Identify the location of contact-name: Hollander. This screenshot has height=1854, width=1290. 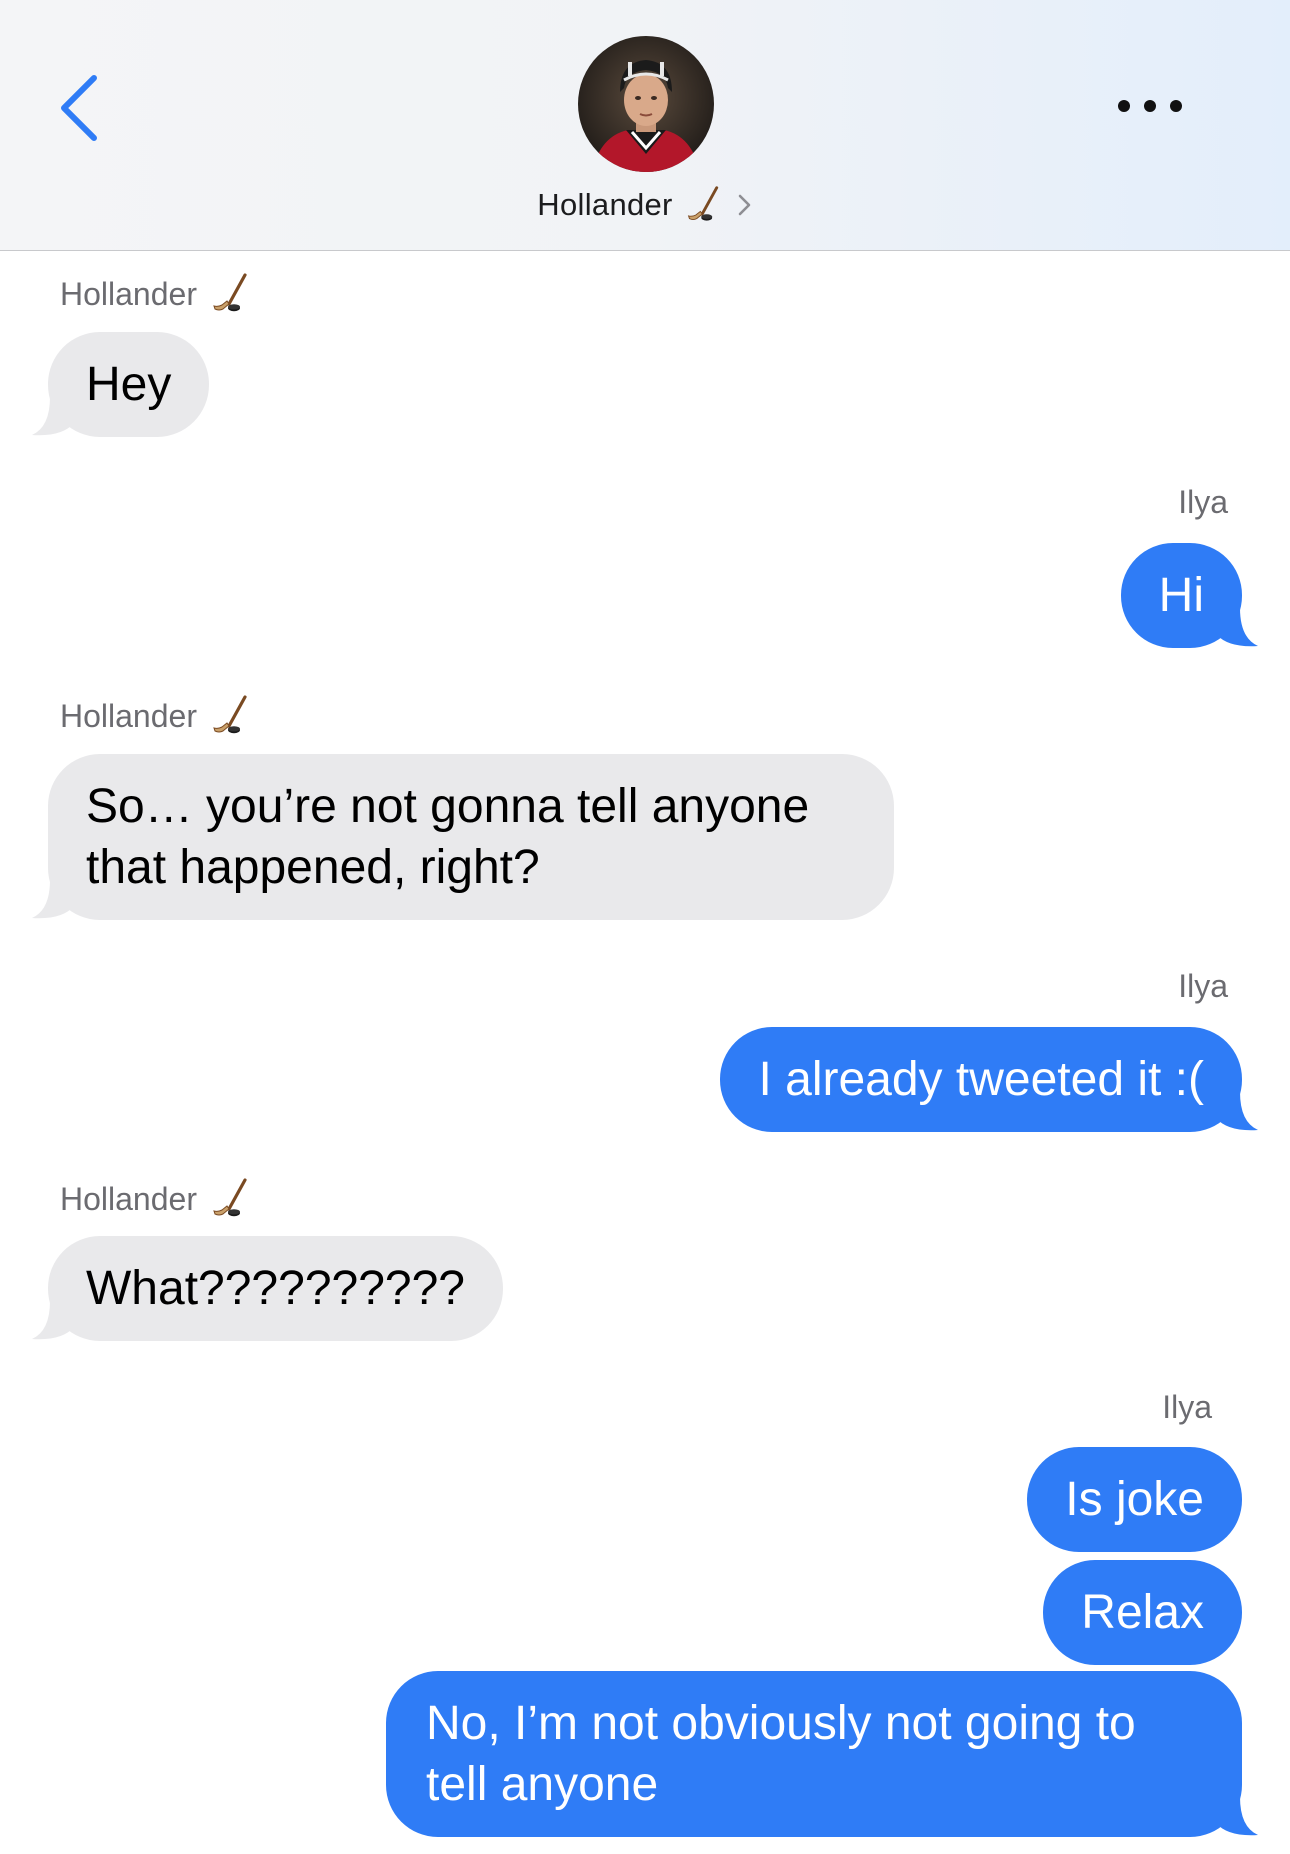
(605, 204).